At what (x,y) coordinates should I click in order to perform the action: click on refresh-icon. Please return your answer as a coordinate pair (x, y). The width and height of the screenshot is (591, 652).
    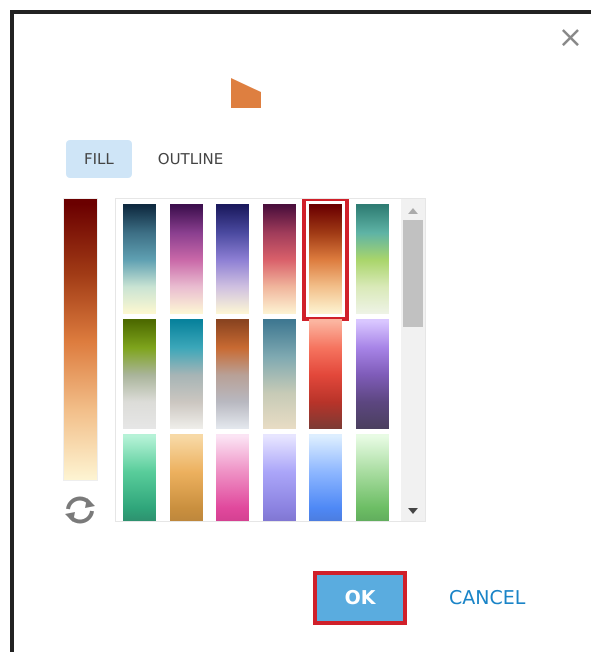
    Looking at the image, I should click on (80, 510).